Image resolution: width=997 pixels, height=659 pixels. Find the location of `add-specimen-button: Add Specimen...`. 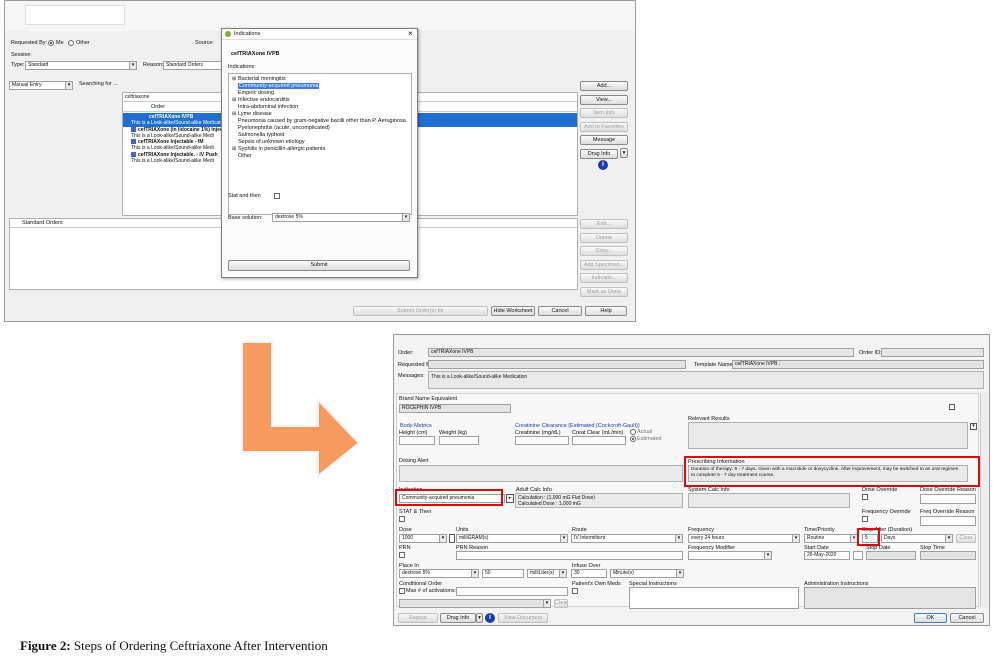

add-specimen-button: Add Specimen... is located at coordinates (604, 264).